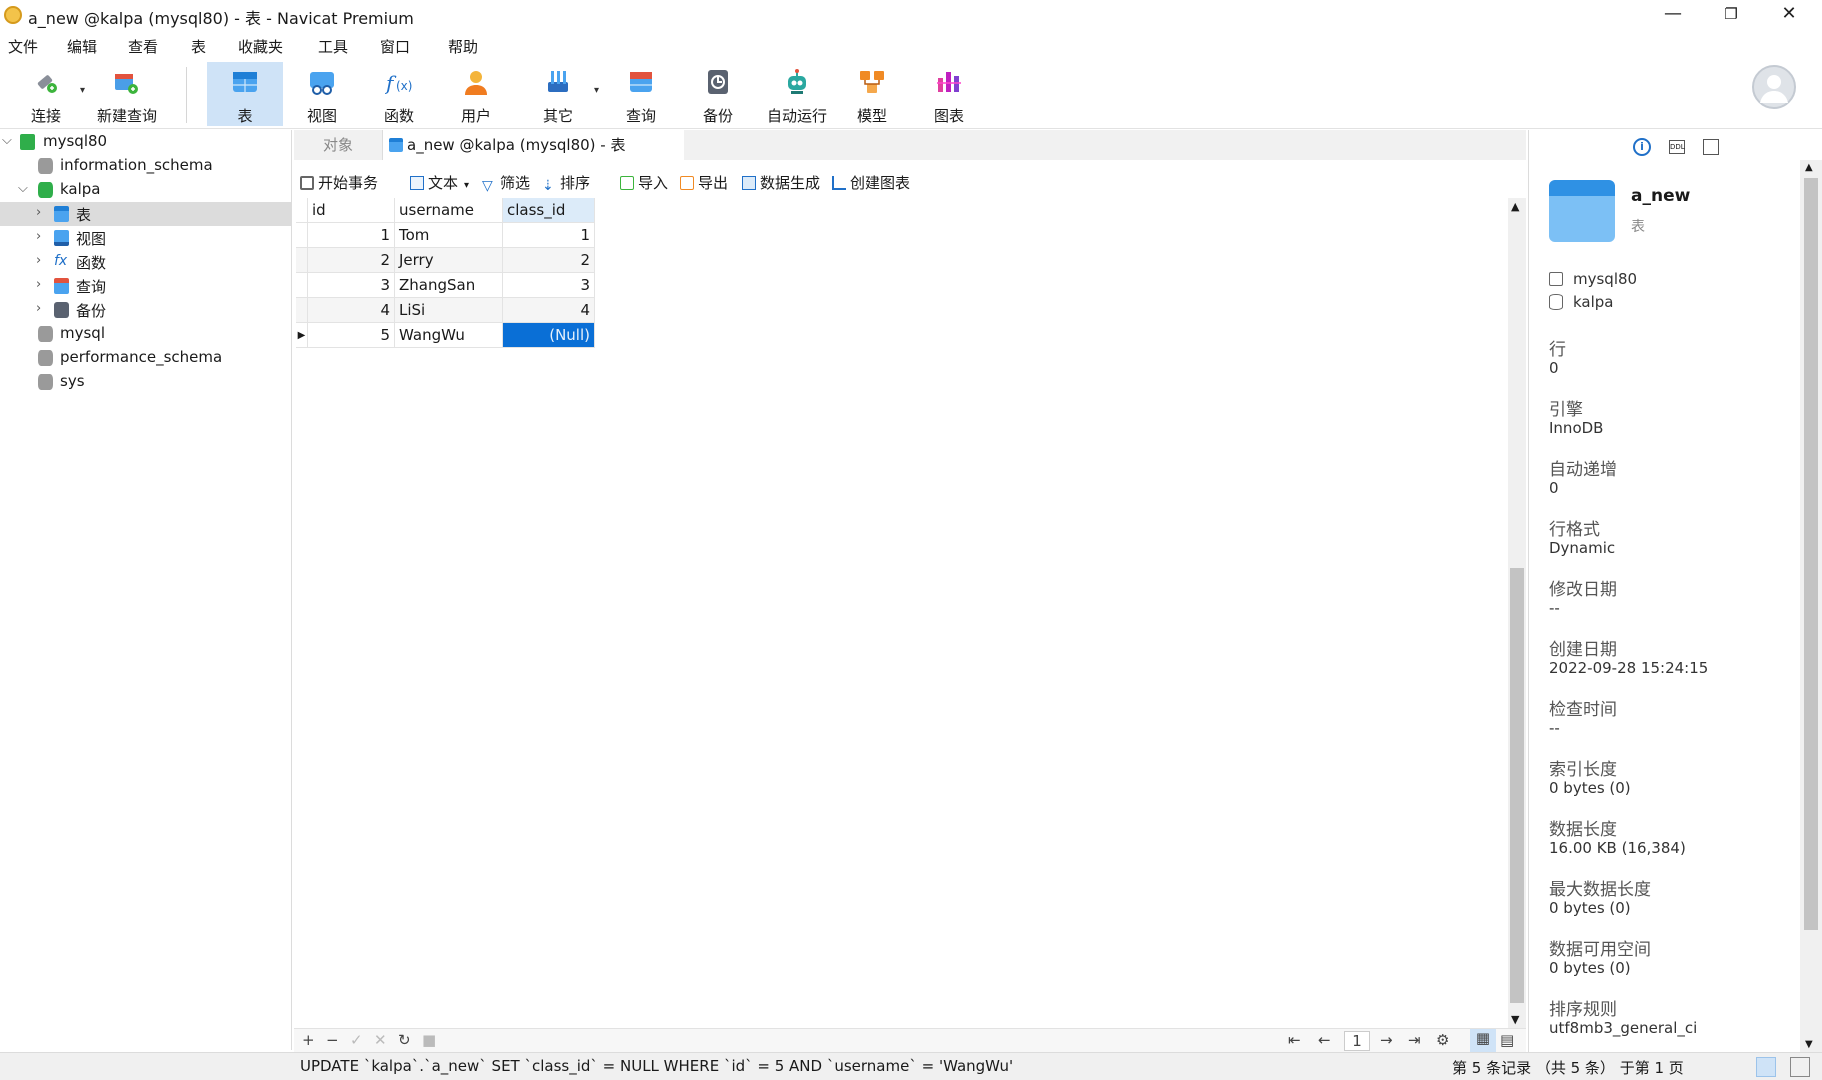 This screenshot has width=1822, height=1080. I want to click on refresh-icon: ↻, so click(404, 1040).